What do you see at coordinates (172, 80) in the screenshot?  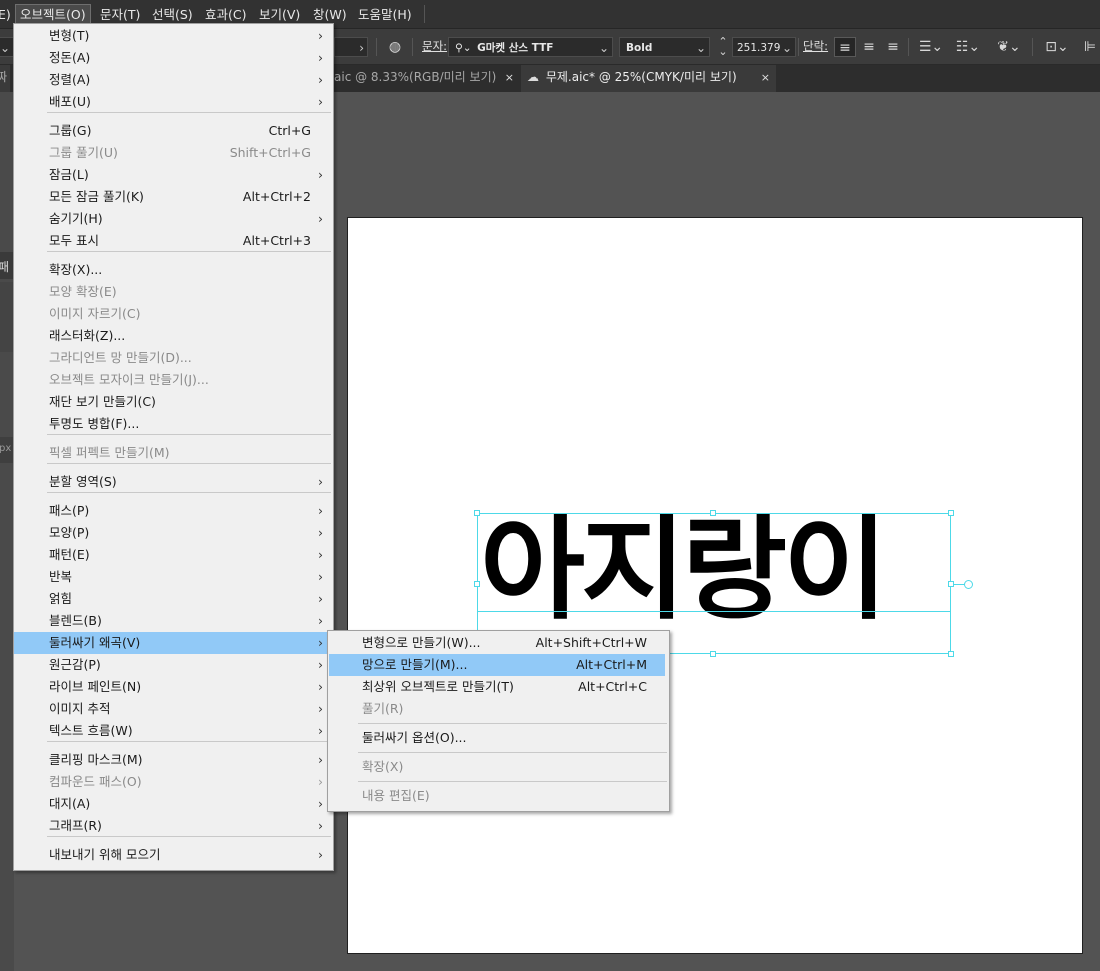 I see `menu-item: 정렬(A) ›` at bounding box center [172, 80].